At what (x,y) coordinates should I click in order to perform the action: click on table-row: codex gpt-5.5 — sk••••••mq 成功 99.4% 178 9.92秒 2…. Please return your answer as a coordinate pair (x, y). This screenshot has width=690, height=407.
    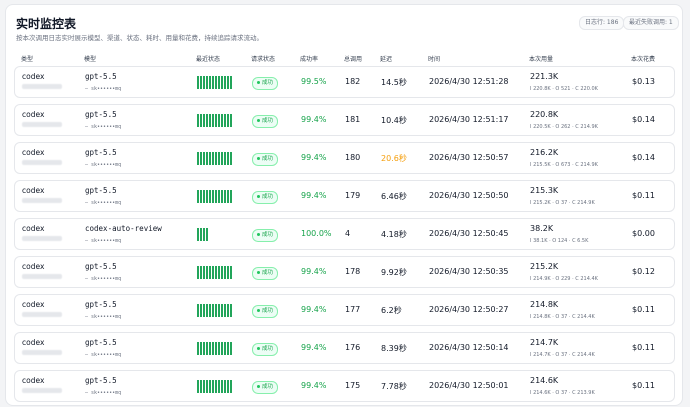
    Looking at the image, I should click on (344, 272).